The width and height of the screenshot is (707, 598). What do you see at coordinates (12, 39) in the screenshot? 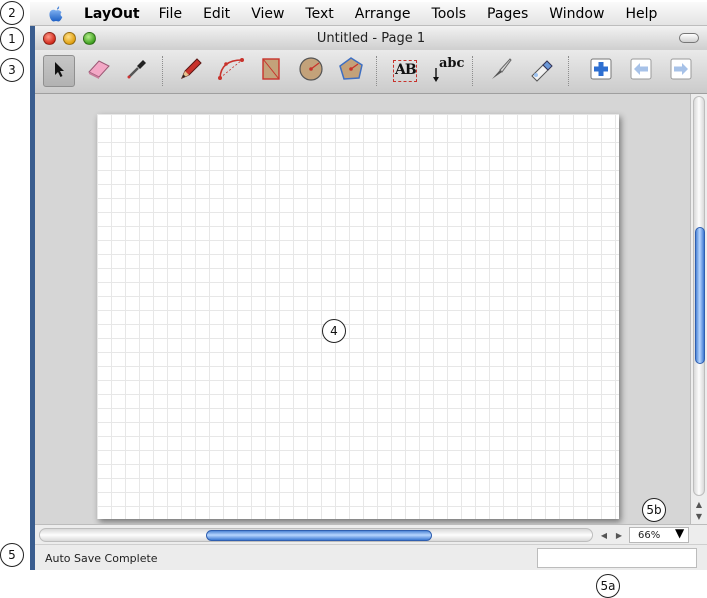
I see `callout-1: 1` at bounding box center [12, 39].